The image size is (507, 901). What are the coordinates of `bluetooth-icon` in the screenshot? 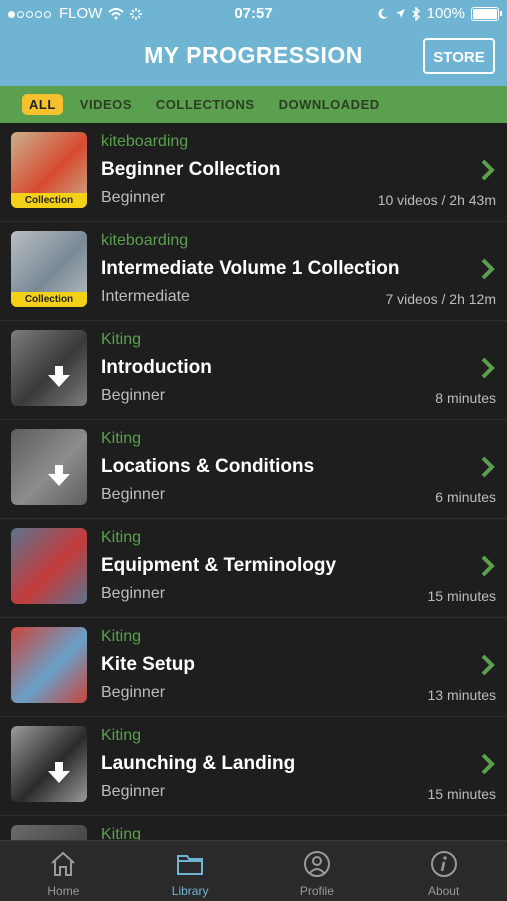 It's located at (416, 13).